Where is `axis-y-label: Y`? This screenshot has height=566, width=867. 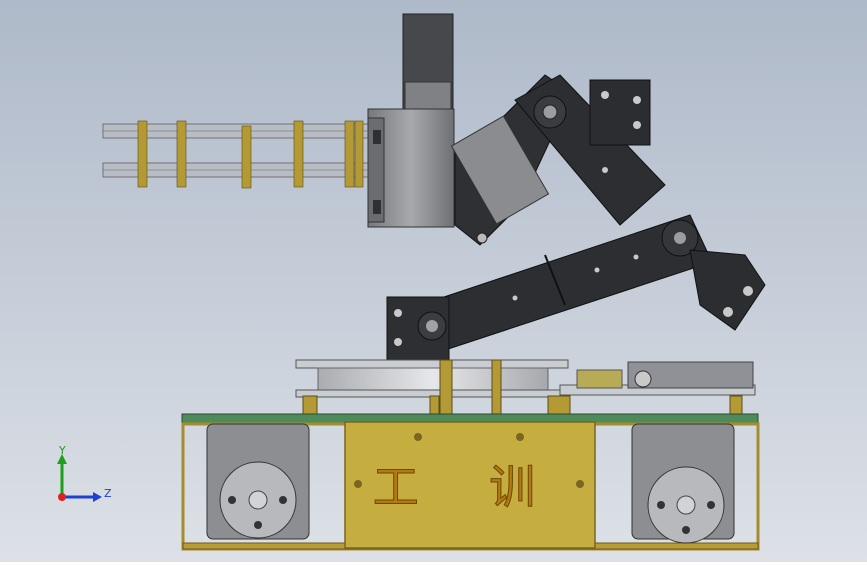 axis-y-label: Y is located at coordinates (62, 450).